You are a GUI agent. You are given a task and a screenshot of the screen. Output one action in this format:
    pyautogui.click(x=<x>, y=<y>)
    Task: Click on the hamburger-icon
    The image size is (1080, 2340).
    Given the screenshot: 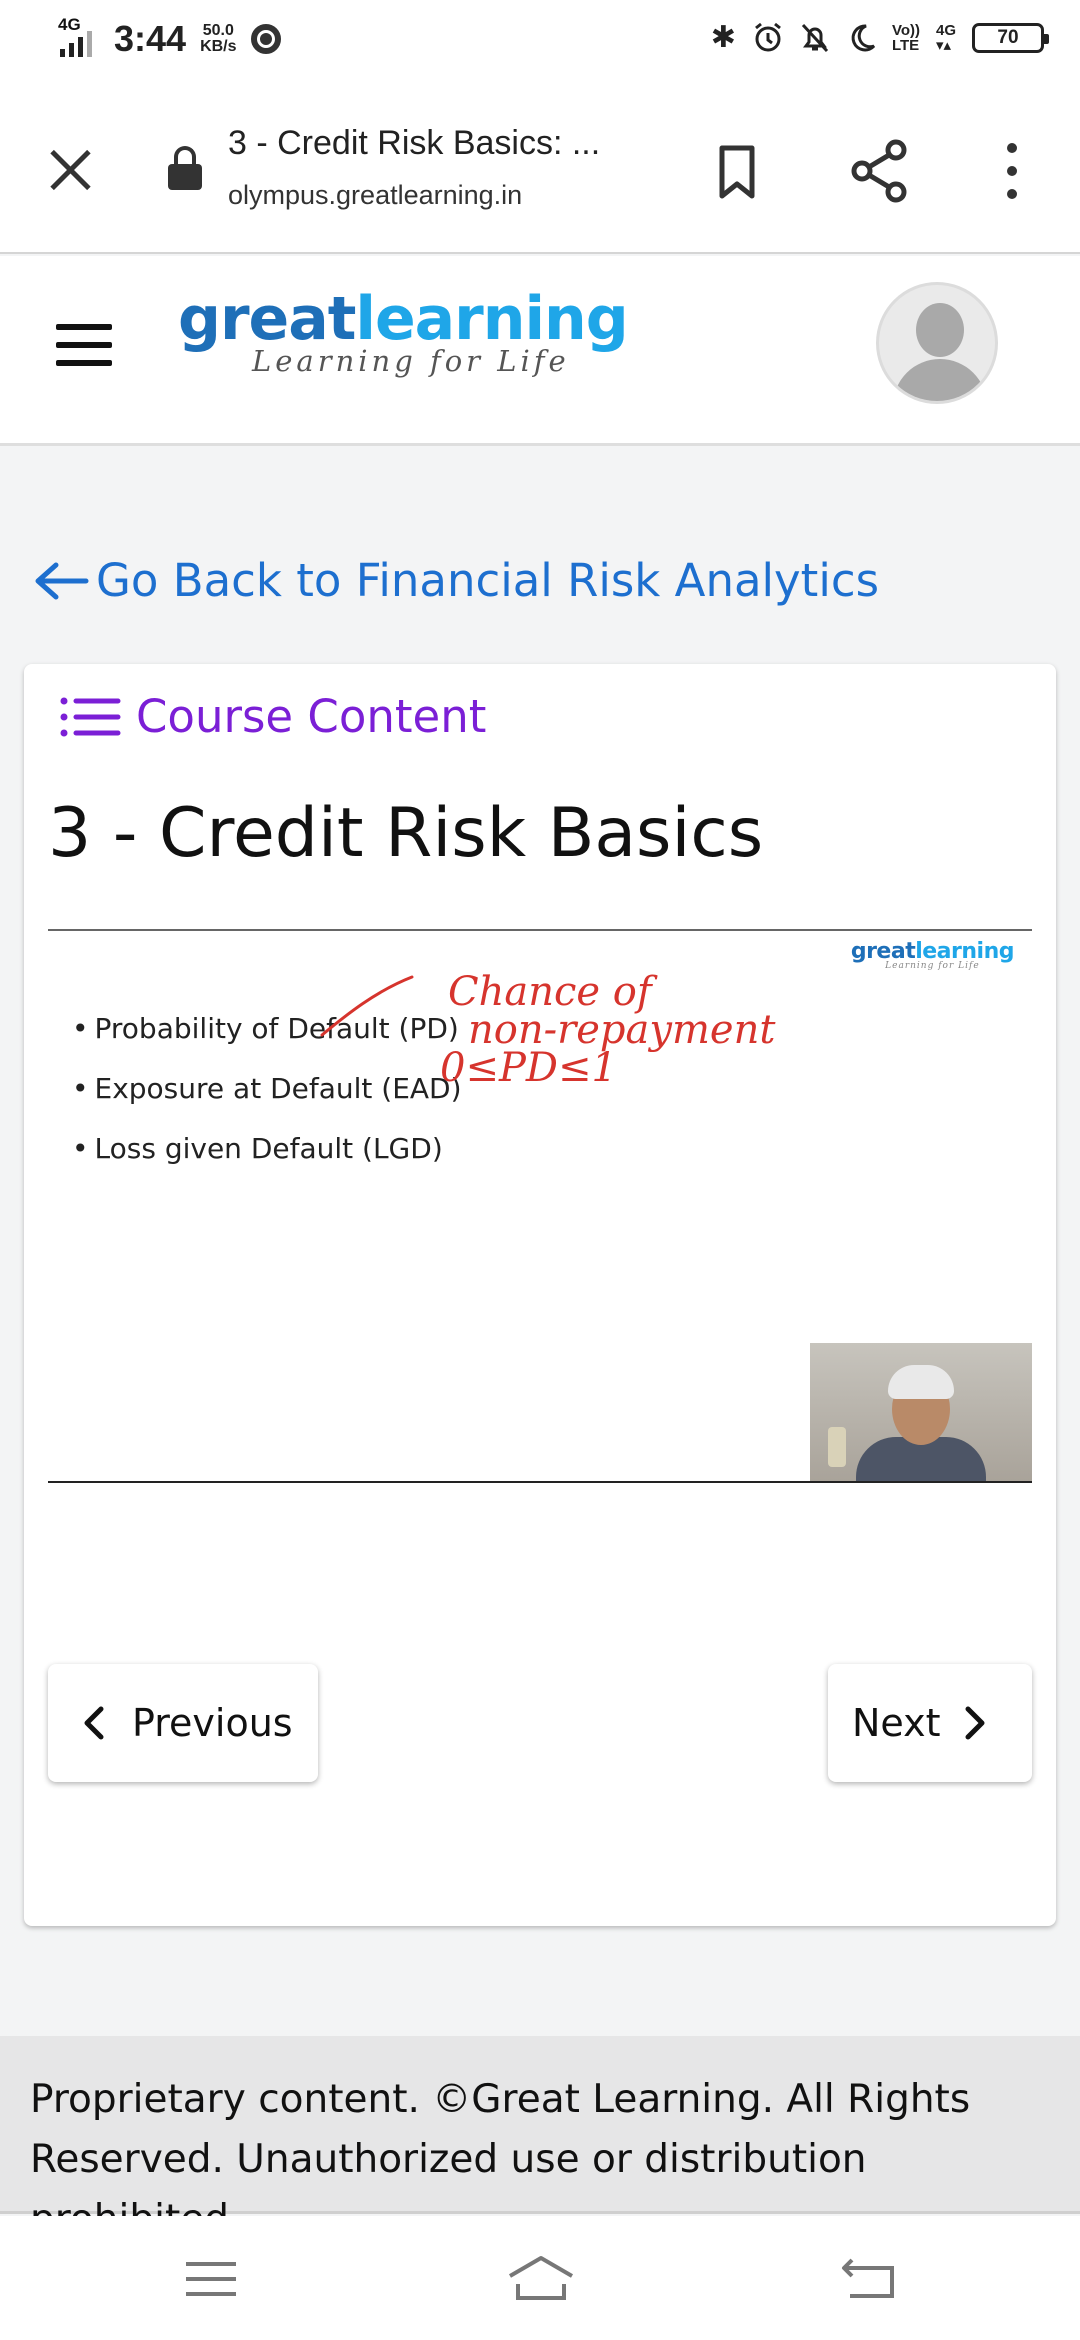 What is the action you would take?
    pyautogui.click(x=85, y=346)
    